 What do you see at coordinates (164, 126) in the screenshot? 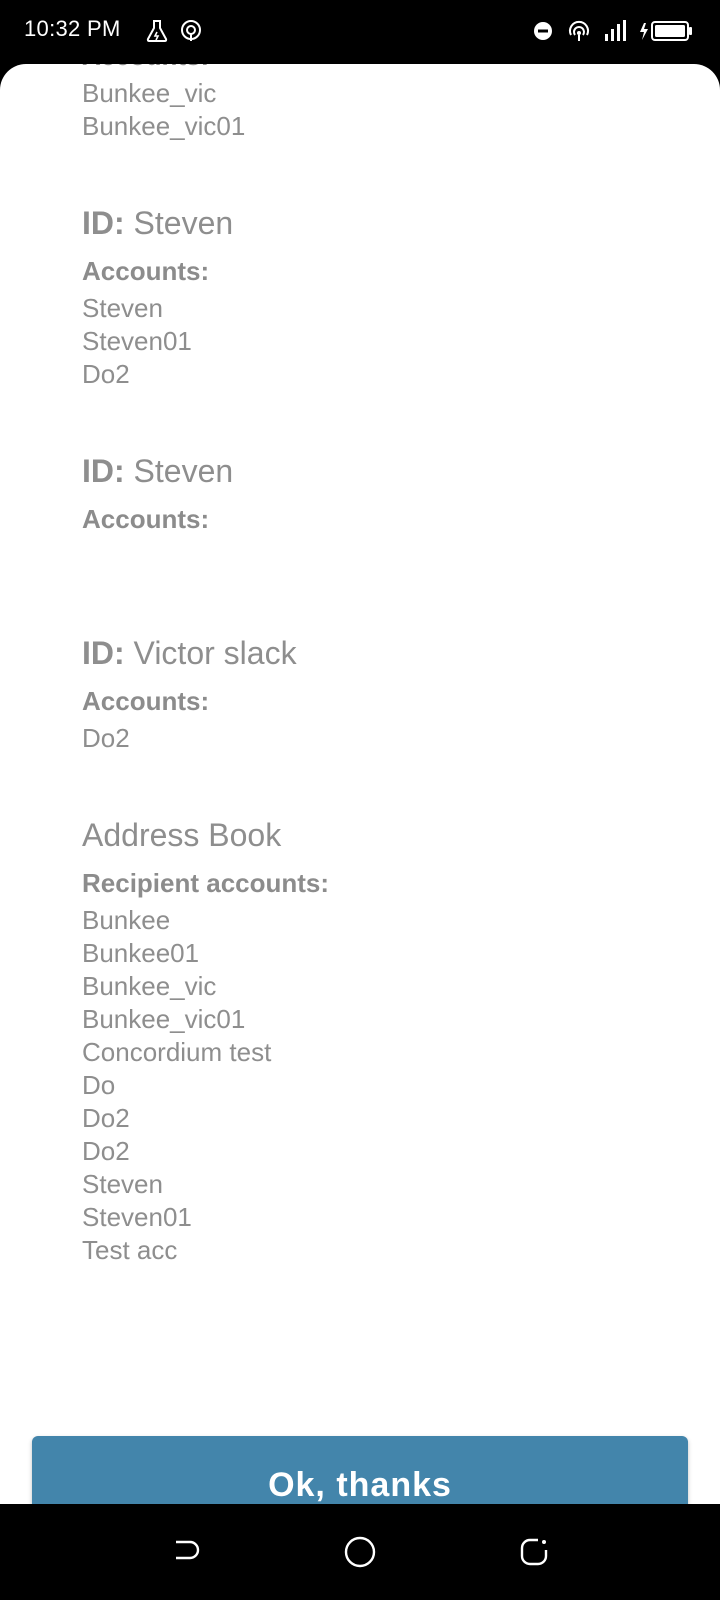
I see `account-item: Bunkee_vic01` at bounding box center [164, 126].